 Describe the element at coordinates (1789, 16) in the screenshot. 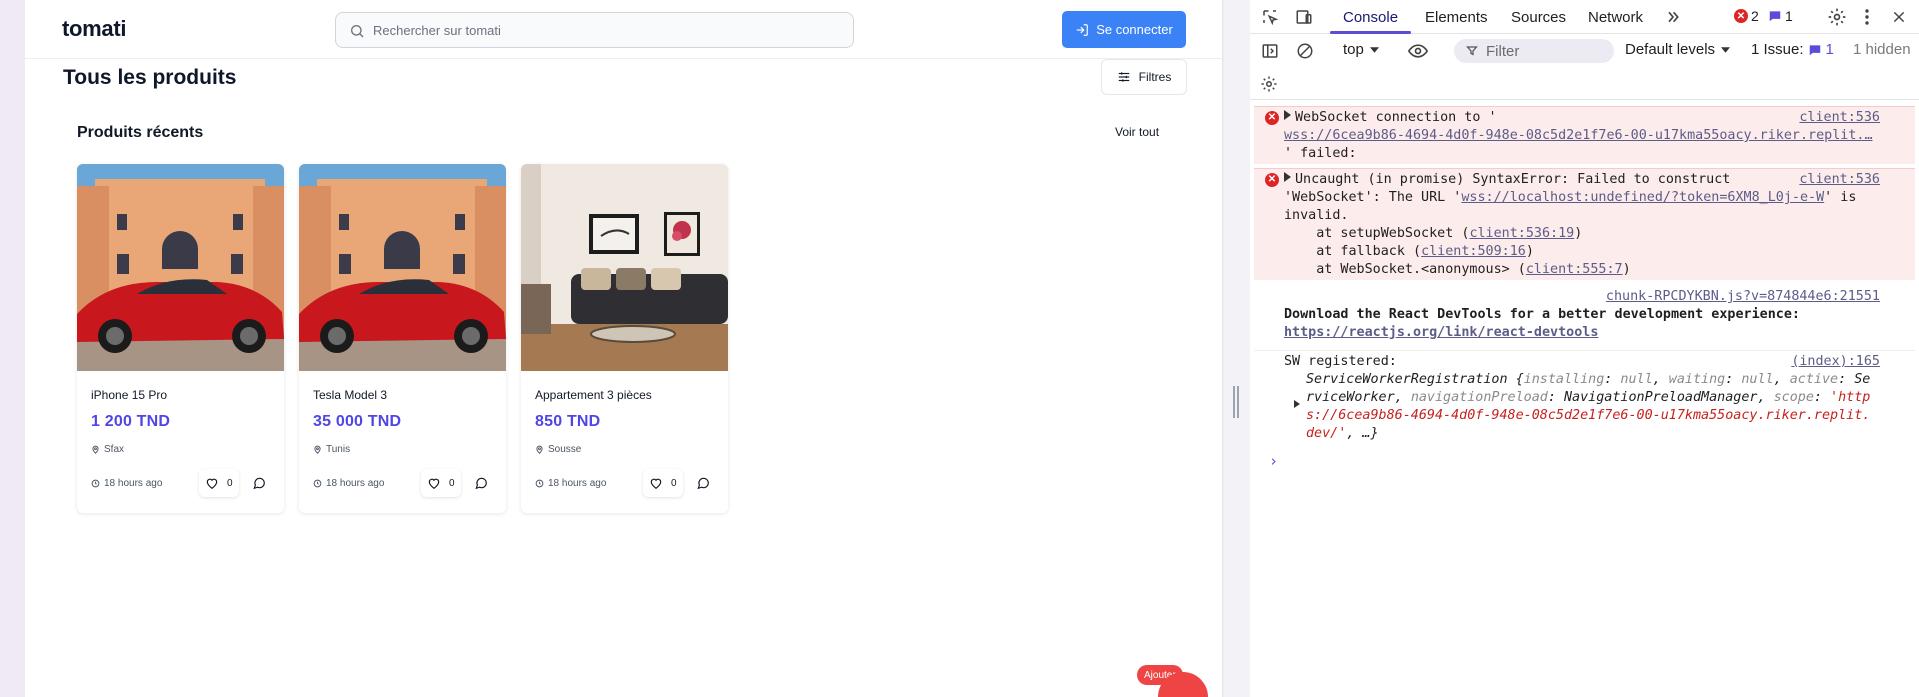

I see `message-count: 1` at that location.